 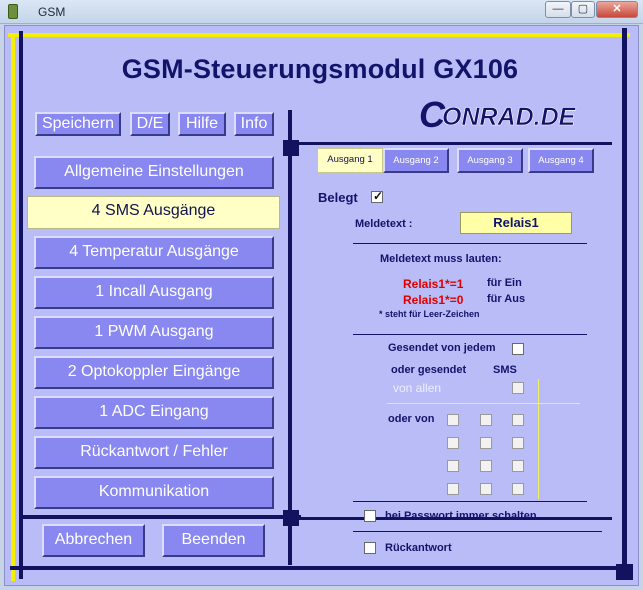 What do you see at coordinates (490, 160) in the screenshot?
I see `tab-ausgang-3: Ausgang 3` at bounding box center [490, 160].